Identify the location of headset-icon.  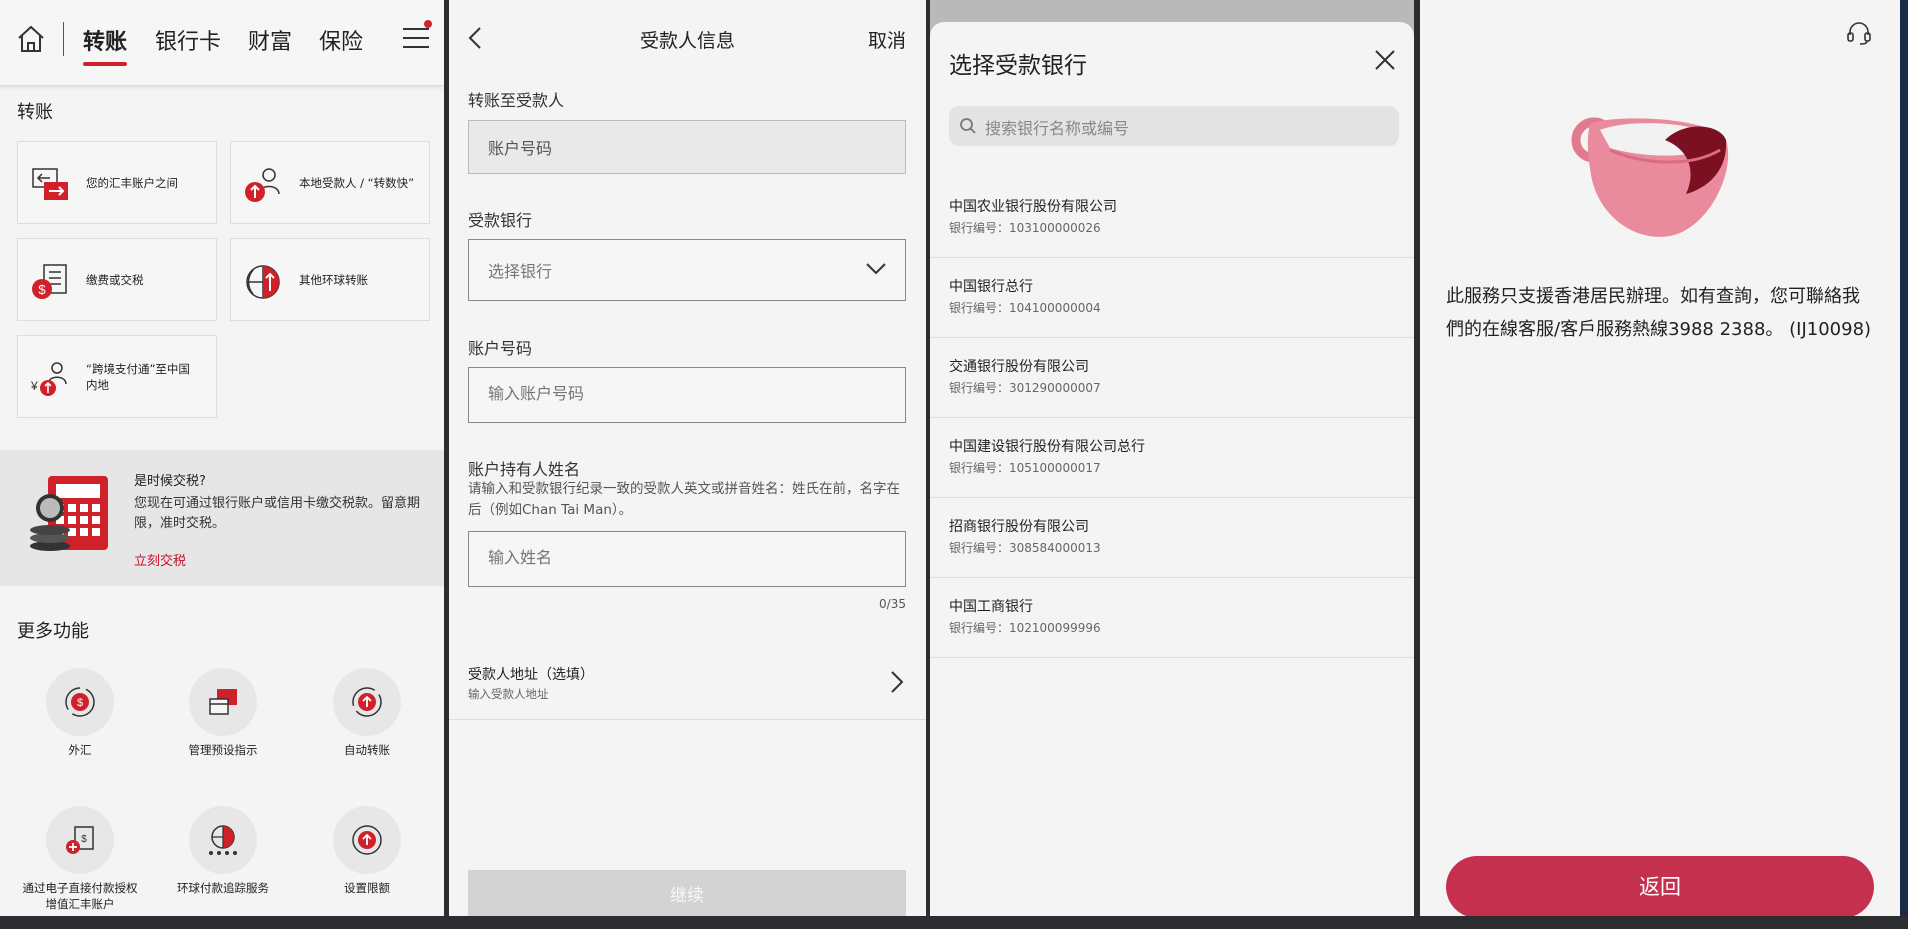
(1859, 33).